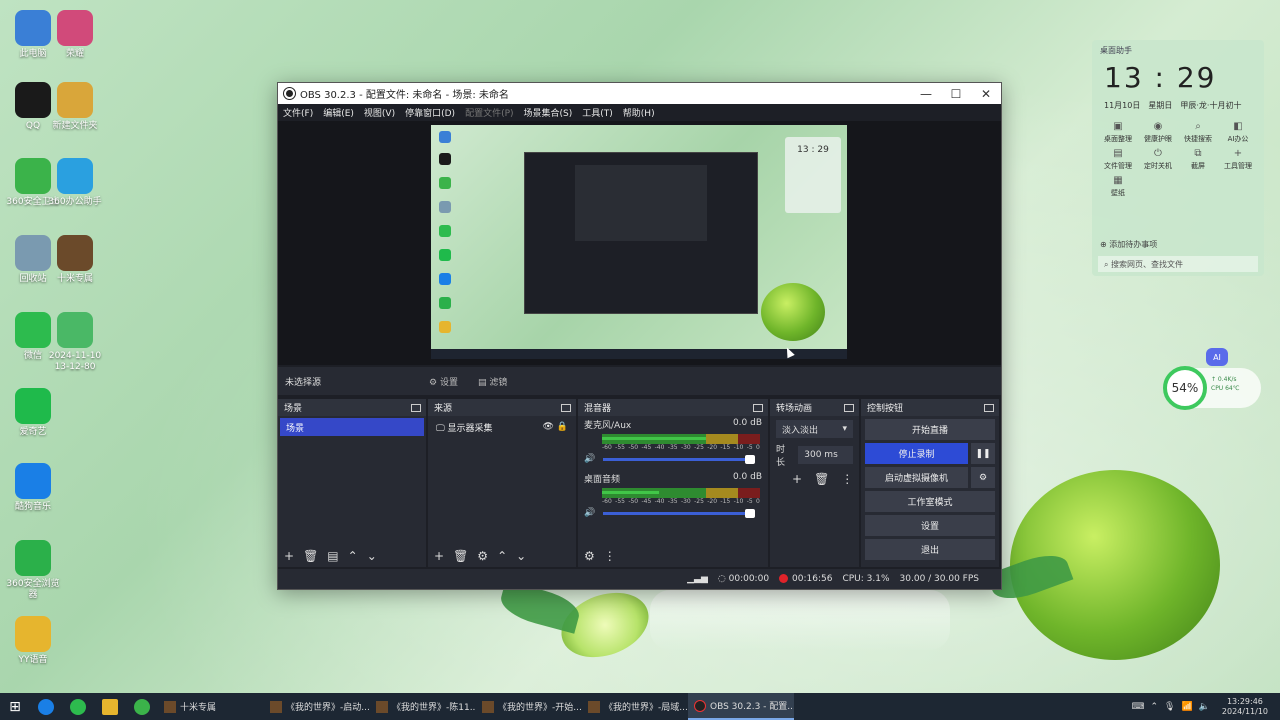 Image resolution: width=1280 pixels, height=720 pixels. What do you see at coordinates (1118, 132) in the screenshot?
I see `widget-tool-item: ▣ 桌面整理` at bounding box center [1118, 132].